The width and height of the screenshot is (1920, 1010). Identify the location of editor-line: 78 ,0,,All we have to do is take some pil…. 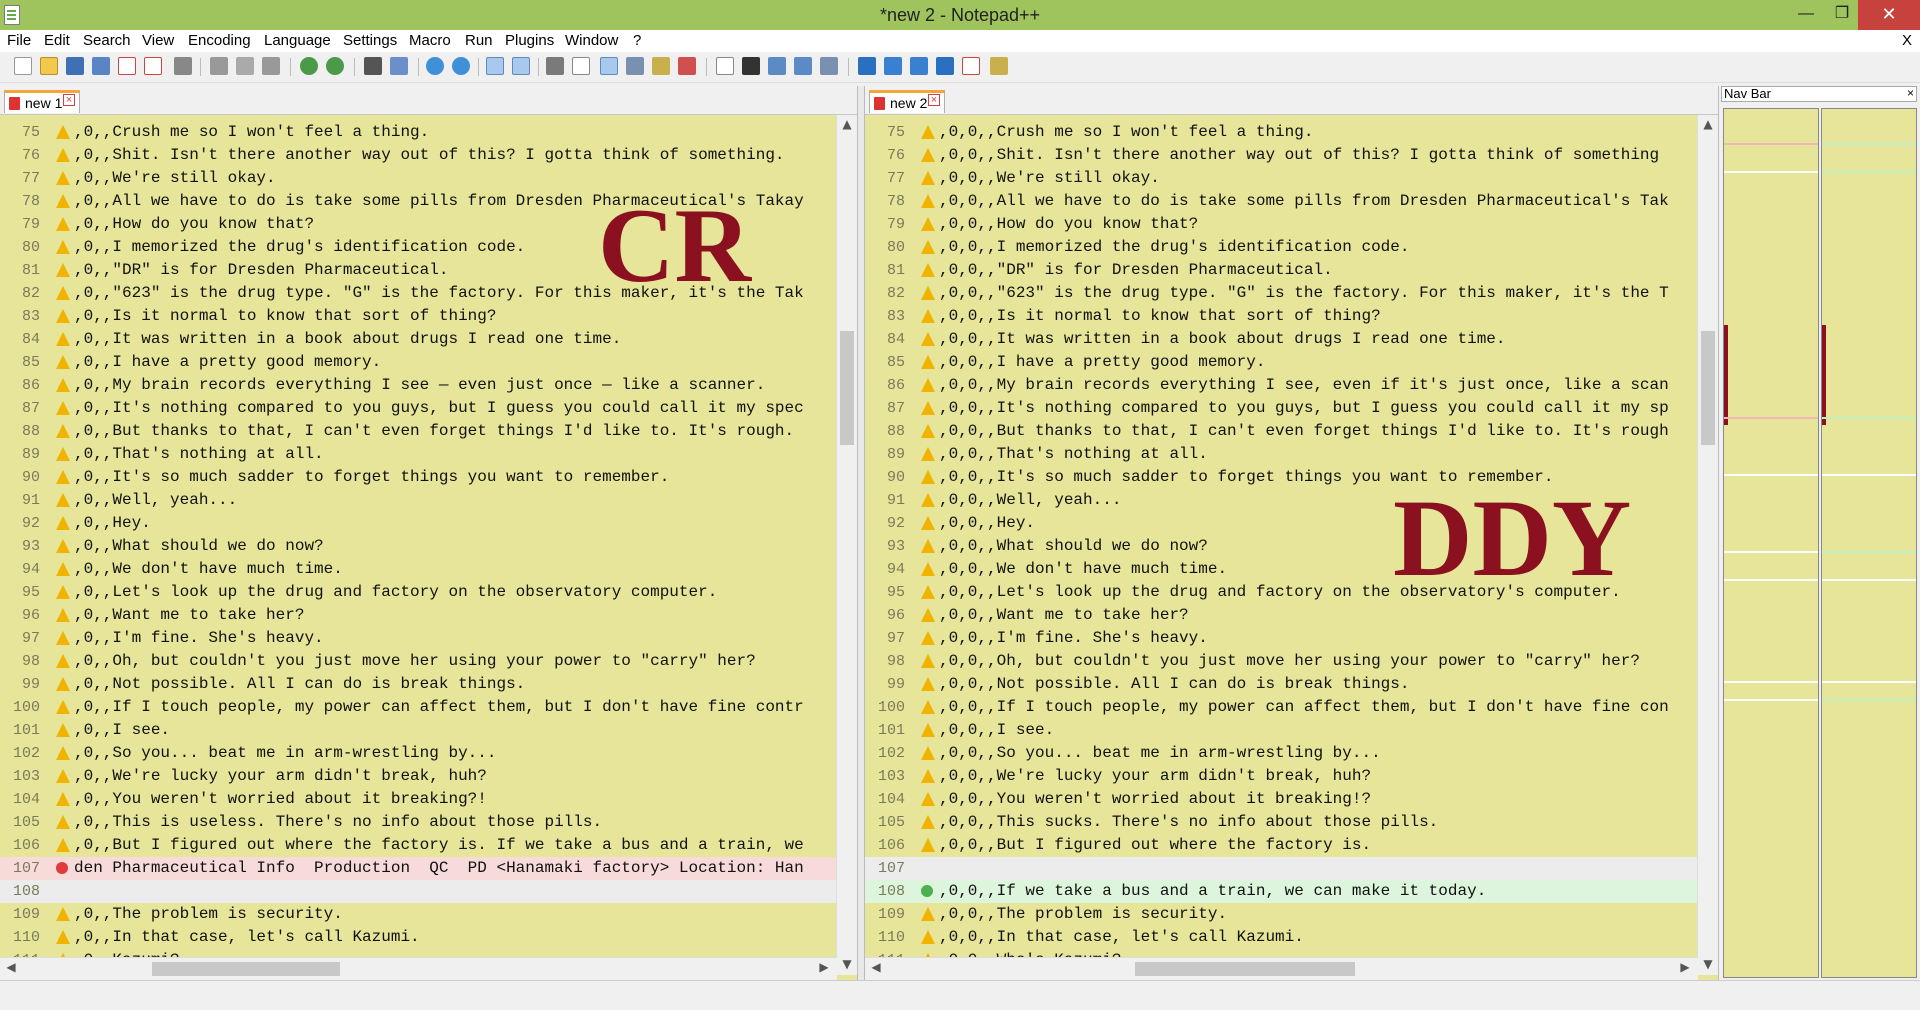
(428, 201).